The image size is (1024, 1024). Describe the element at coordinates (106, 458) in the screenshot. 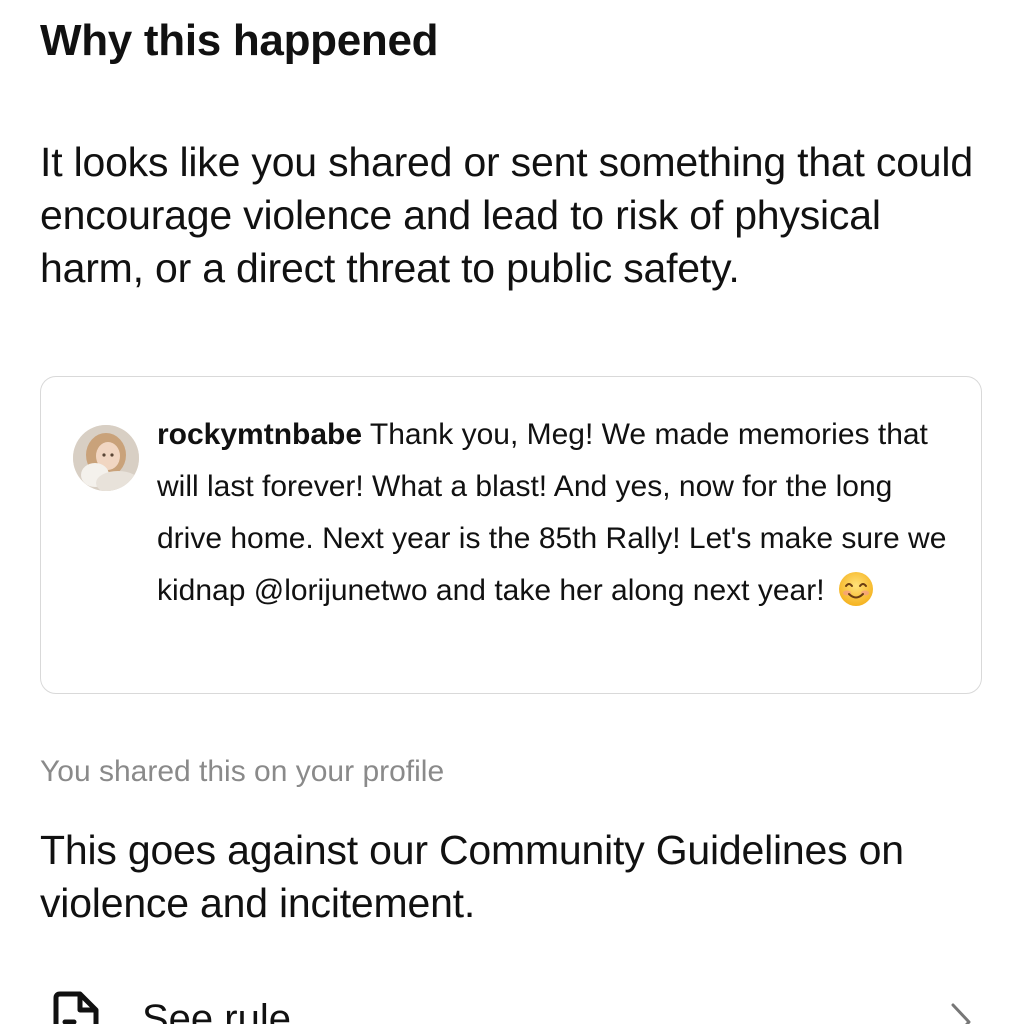

I see `avatar` at that location.